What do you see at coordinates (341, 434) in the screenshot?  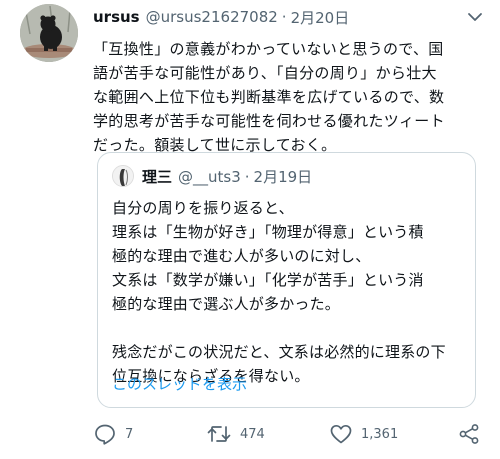 I see `heart-icon` at bounding box center [341, 434].